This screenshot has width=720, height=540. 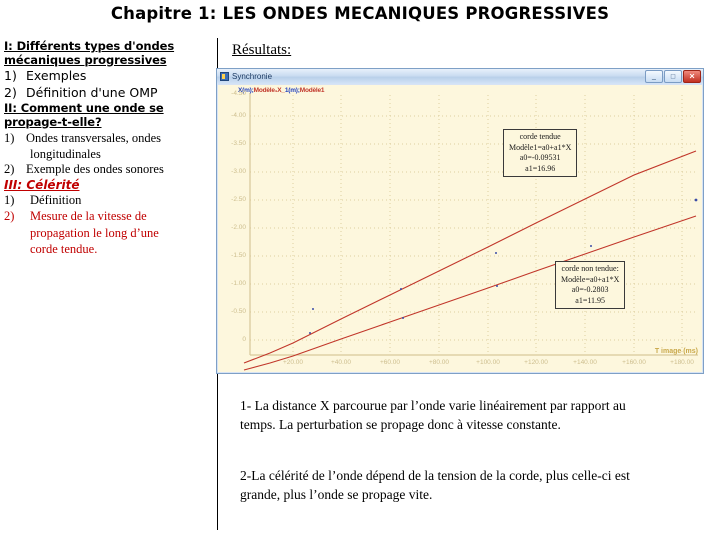 What do you see at coordinates (56, 199) in the screenshot?
I see `outline-item-label: Définition` at bounding box center [56, 199].